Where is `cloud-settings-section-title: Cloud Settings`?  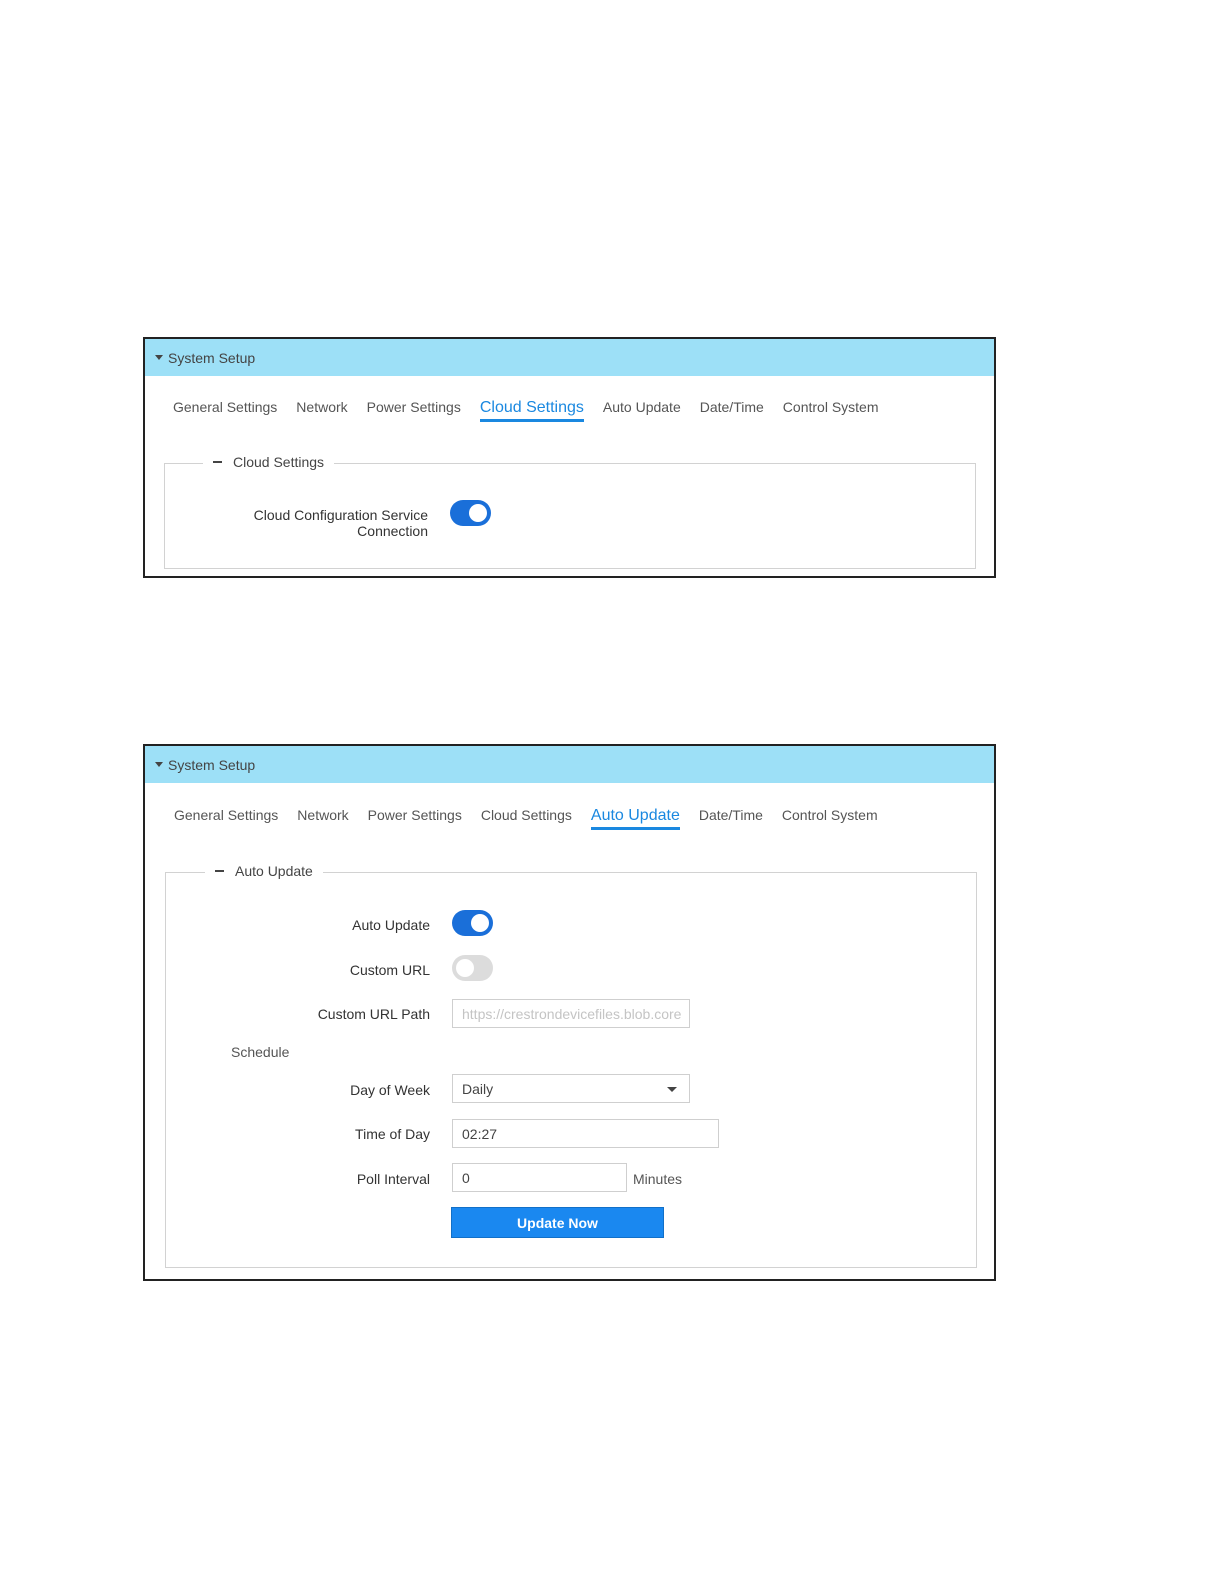
cloud-settings-section-title: Cloud Settings is located at coordinates (279, 462).